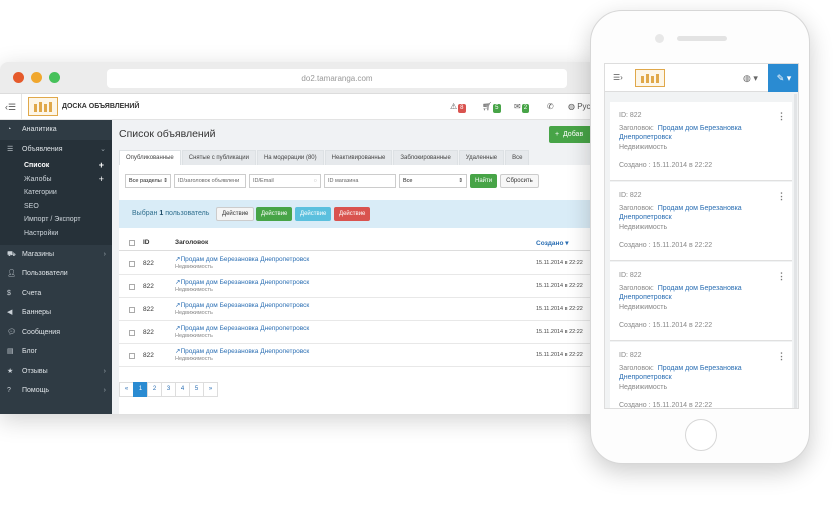  What do you see at coordinates (196, 389) in the screenshot?
I see `page-5: 5` at bounding box center [196, 389].